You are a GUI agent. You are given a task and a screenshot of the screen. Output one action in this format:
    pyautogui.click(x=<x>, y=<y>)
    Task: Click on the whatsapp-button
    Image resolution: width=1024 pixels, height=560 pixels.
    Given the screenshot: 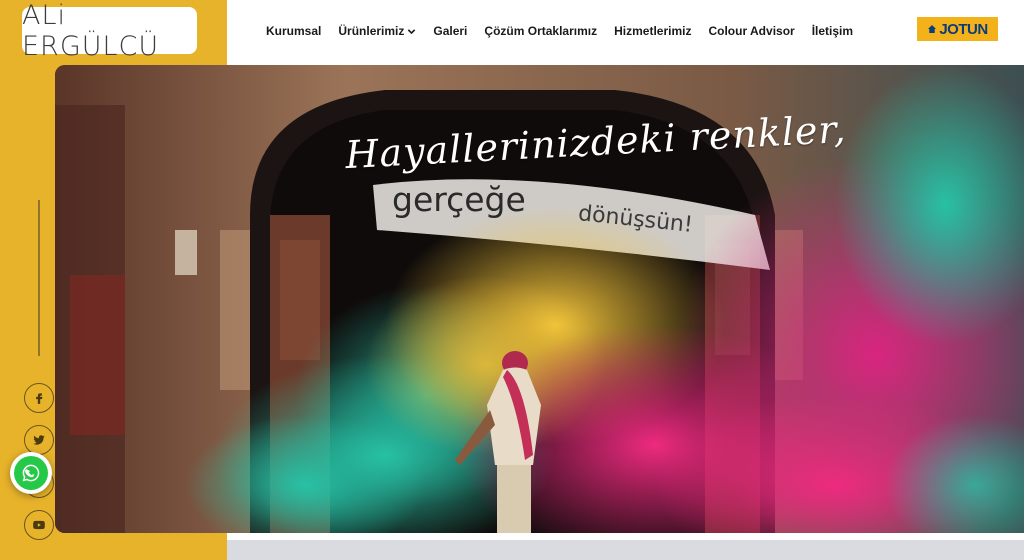 What is the action you would take?
    pyautogui.click(x=31, y=473)
    